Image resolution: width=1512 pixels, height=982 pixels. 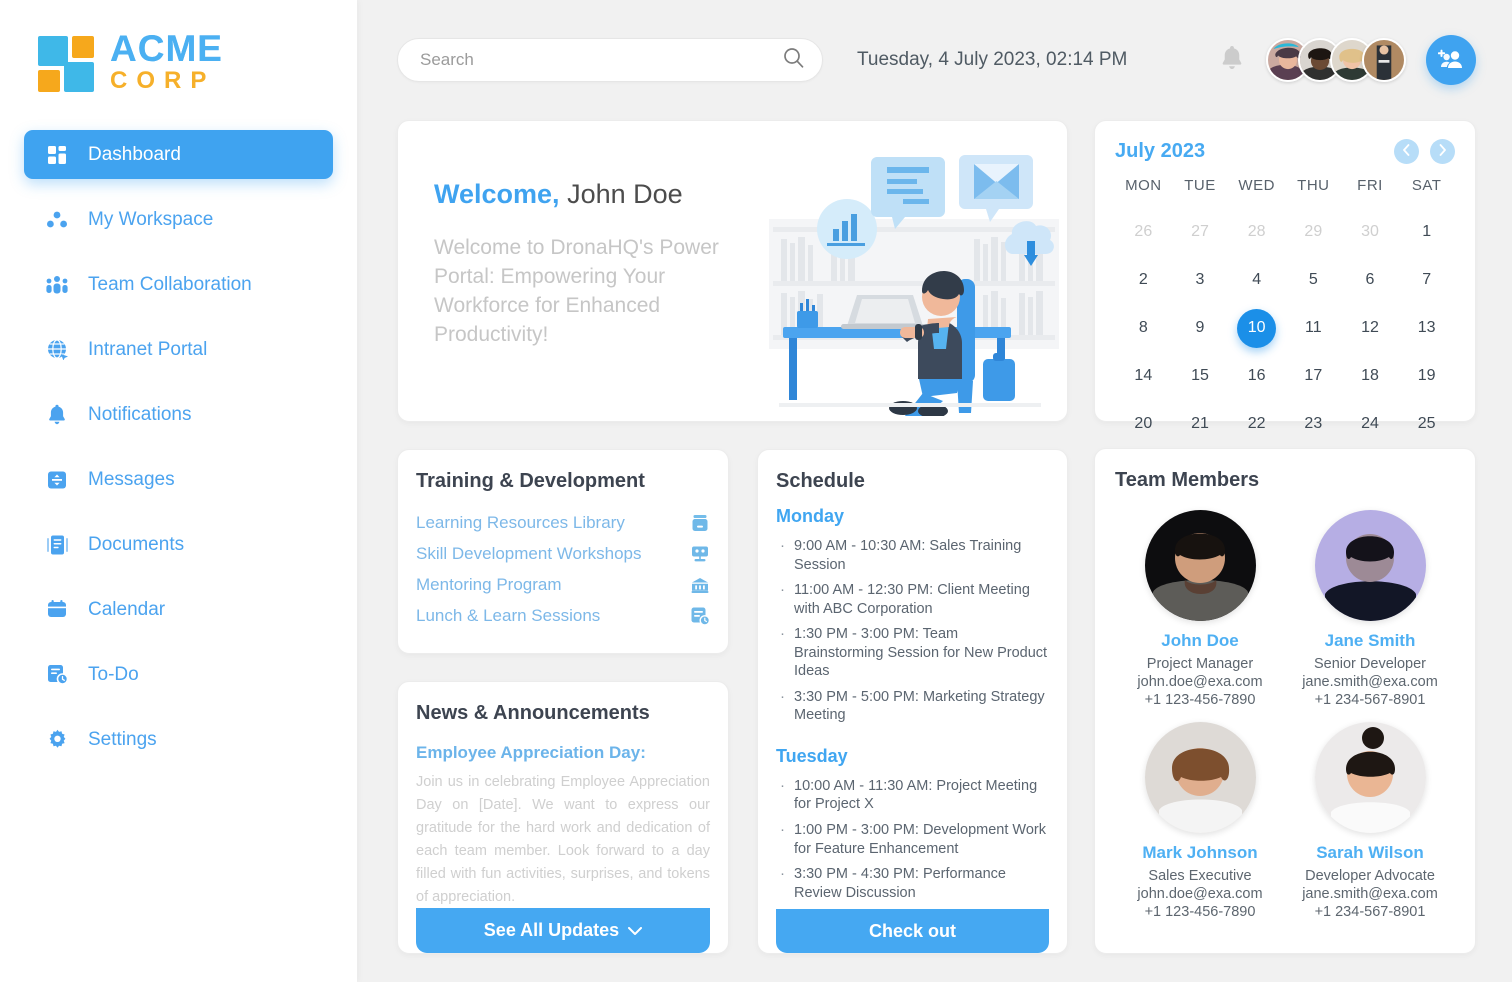 I want to click on gear-icon, so click(x=57, y=740).